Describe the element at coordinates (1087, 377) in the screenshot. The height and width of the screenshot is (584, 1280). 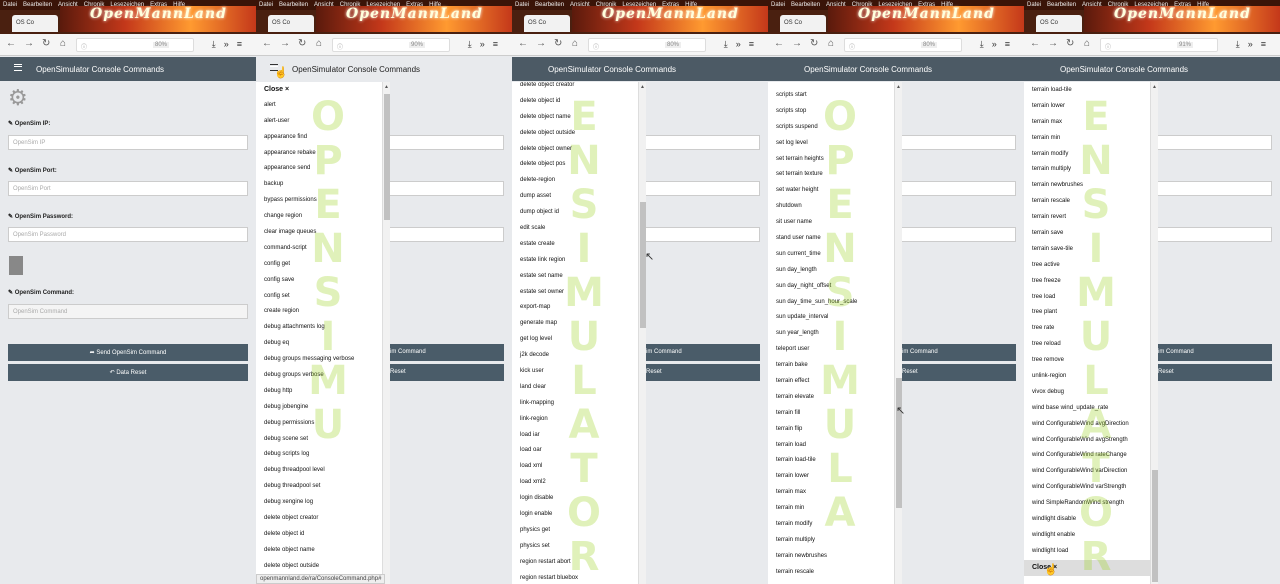
I see `command-item: unlink-region` at that location.